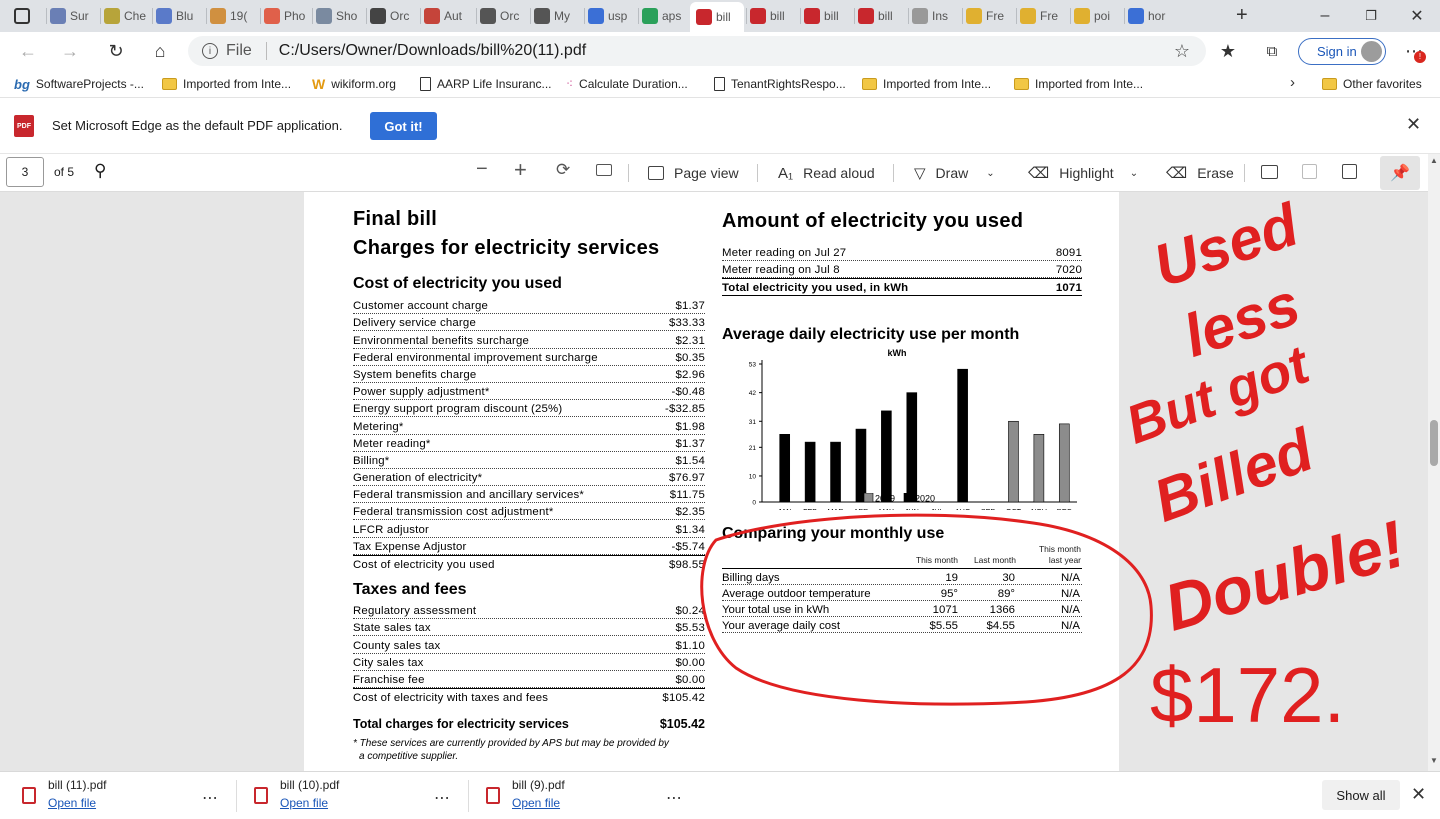  What do you see at coordinates (591, 796) in the screenshot?
I see `download-item: bill (9).pdf Open file ⋯` at bounding box center [591, 796].